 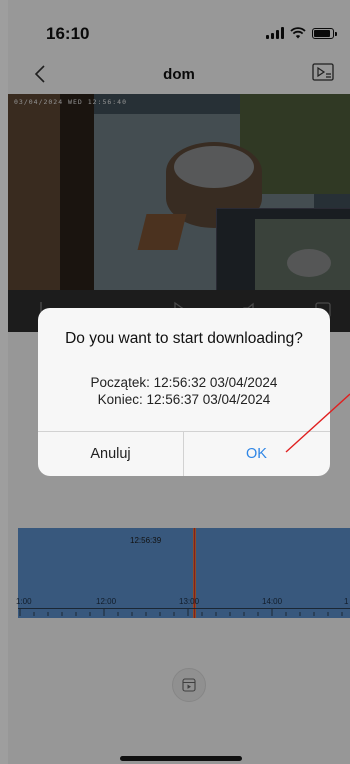 I want to click on cancel-button: Anuluj, so click(x=110, y=454).